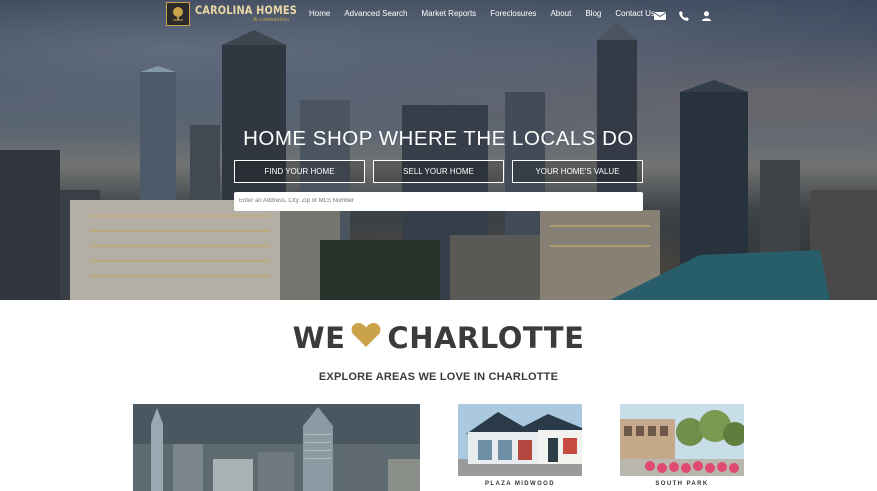 This screenshot has height=491, width=877. I want to click on area-card-south-park, so click(682, 440).